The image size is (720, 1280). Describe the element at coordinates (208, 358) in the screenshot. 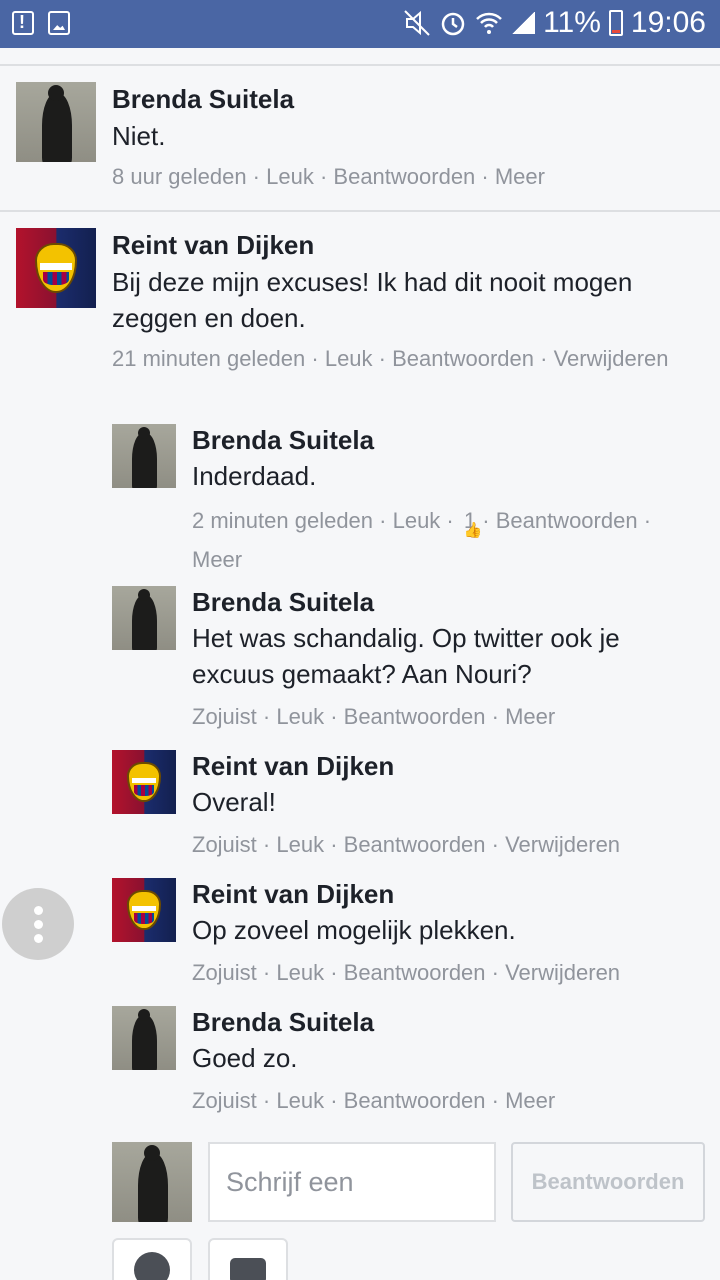

I see `comment-time: 21 minuten geleden` at that location.